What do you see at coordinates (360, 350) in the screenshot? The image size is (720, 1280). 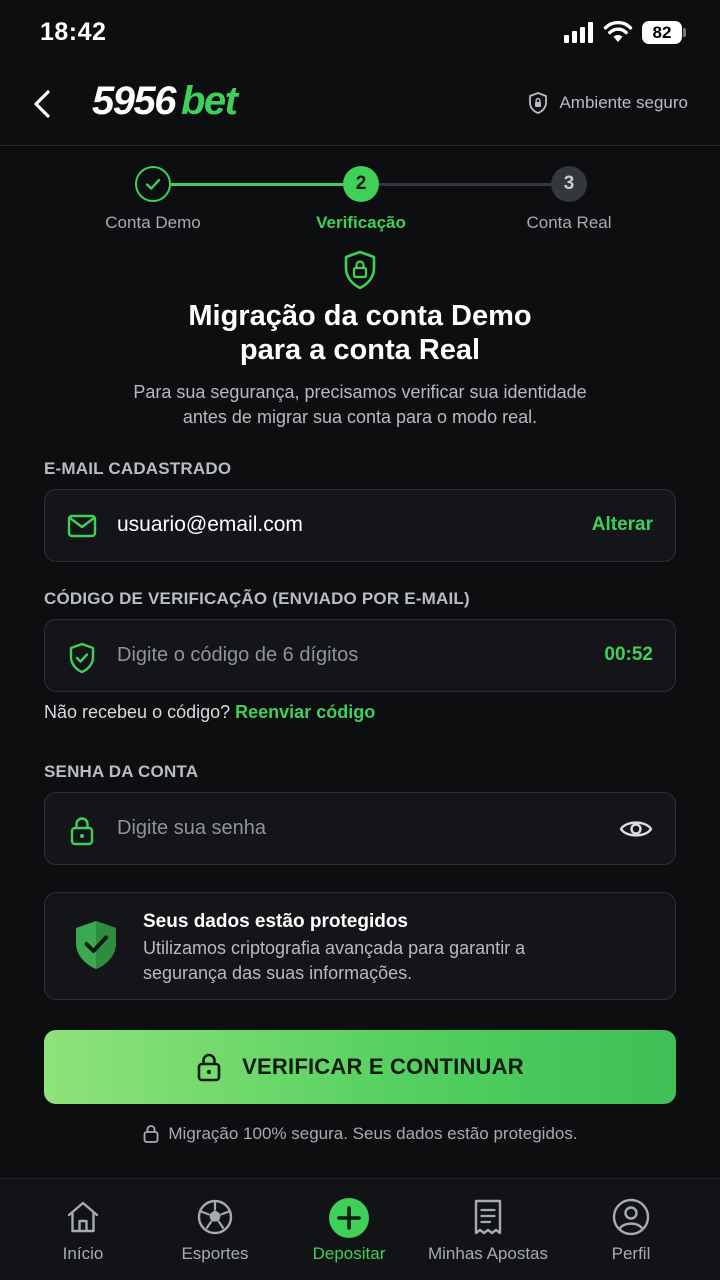 I see `page-title-line-2: para a conta Real` at bounding box center [360, 350].